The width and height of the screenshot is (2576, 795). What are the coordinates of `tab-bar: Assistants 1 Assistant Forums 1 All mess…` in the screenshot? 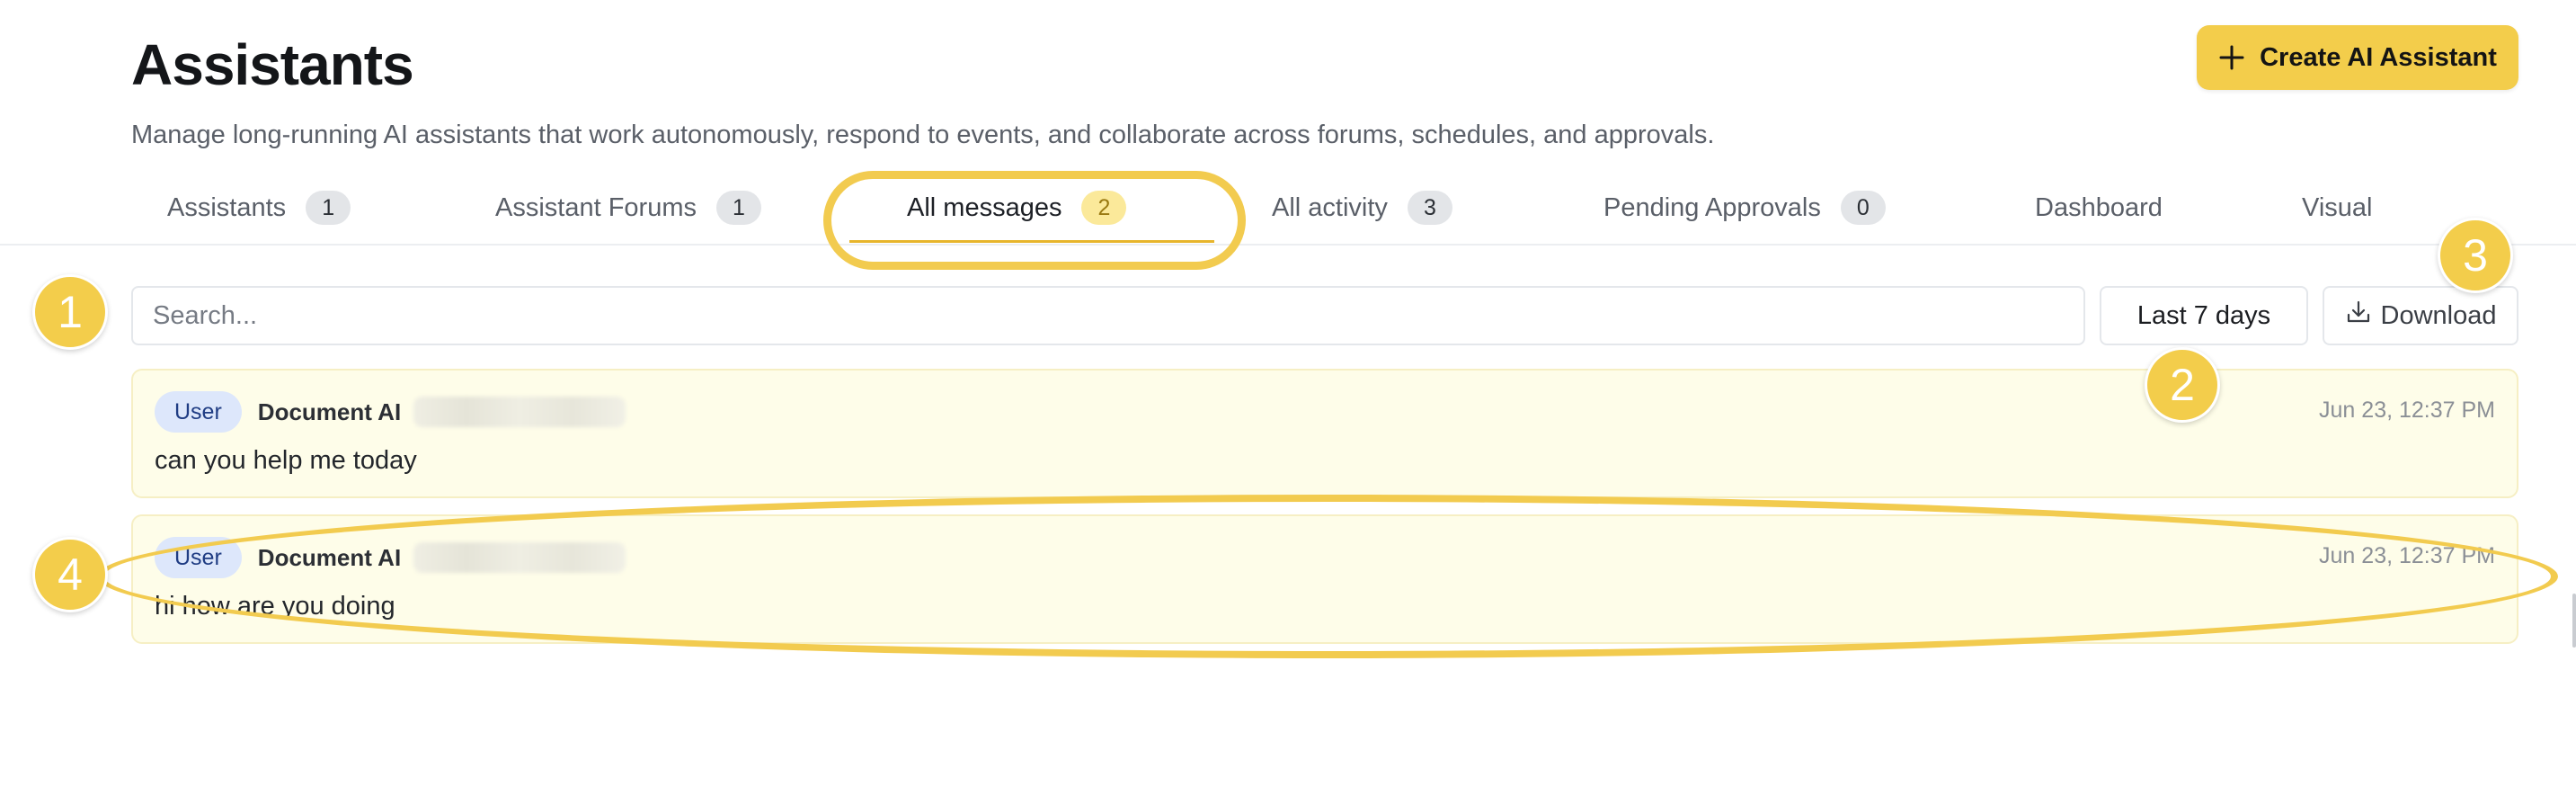 It's located at (1288, 210).